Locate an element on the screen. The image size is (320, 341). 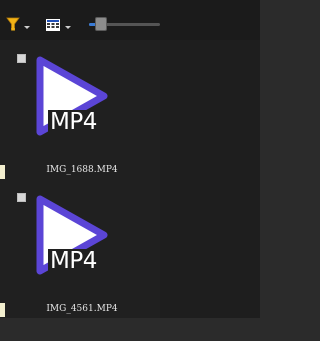
filter-funnel-icon is located at coordinates (13, 26).